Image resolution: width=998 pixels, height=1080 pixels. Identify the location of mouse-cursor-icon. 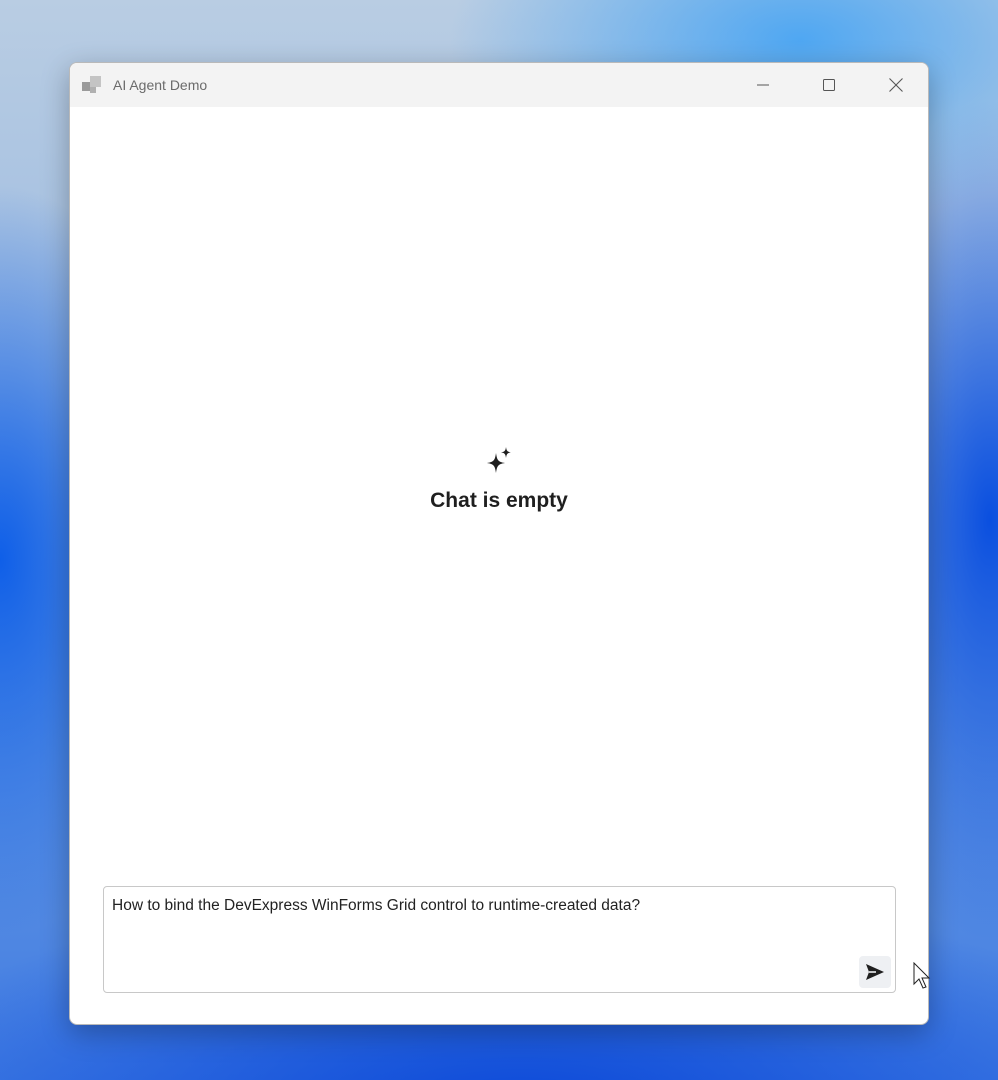
(922, 975).